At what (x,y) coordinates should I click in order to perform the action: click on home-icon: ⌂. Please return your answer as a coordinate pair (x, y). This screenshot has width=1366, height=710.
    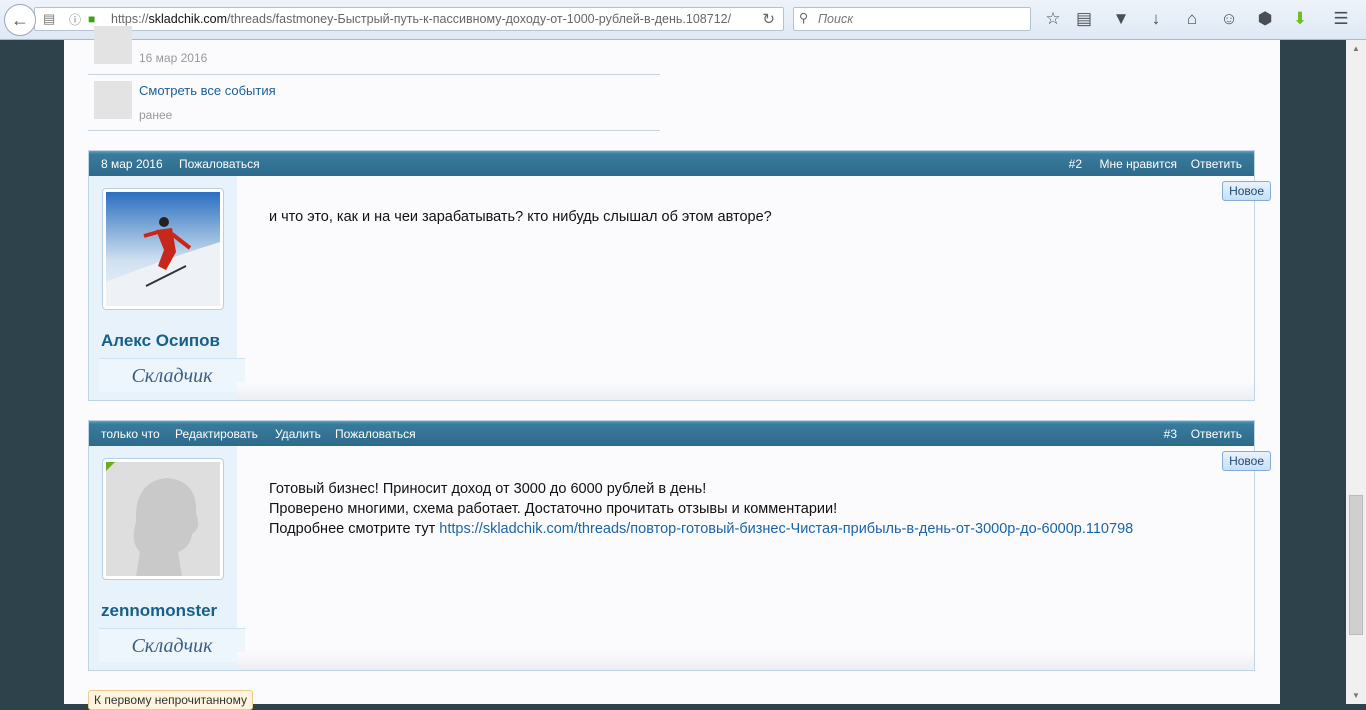
    Looking at the image, I should click on (1192, 19).